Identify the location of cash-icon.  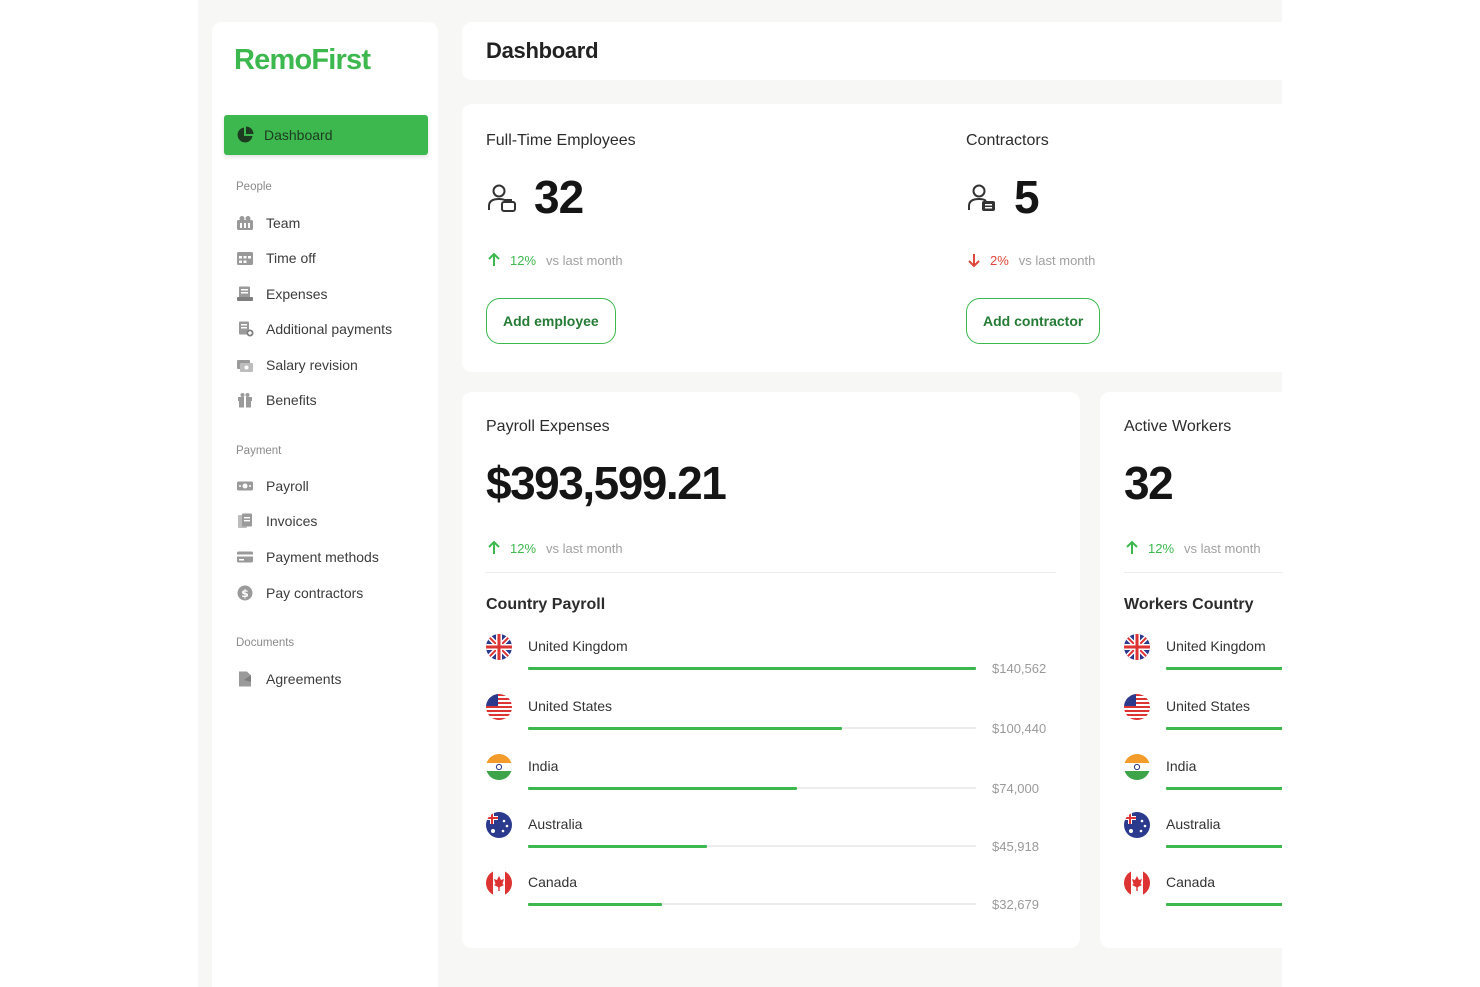
(245, 486).